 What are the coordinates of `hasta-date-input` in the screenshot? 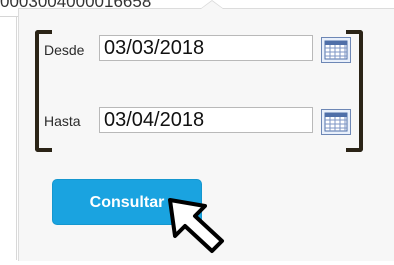 It's located at (206, 120).